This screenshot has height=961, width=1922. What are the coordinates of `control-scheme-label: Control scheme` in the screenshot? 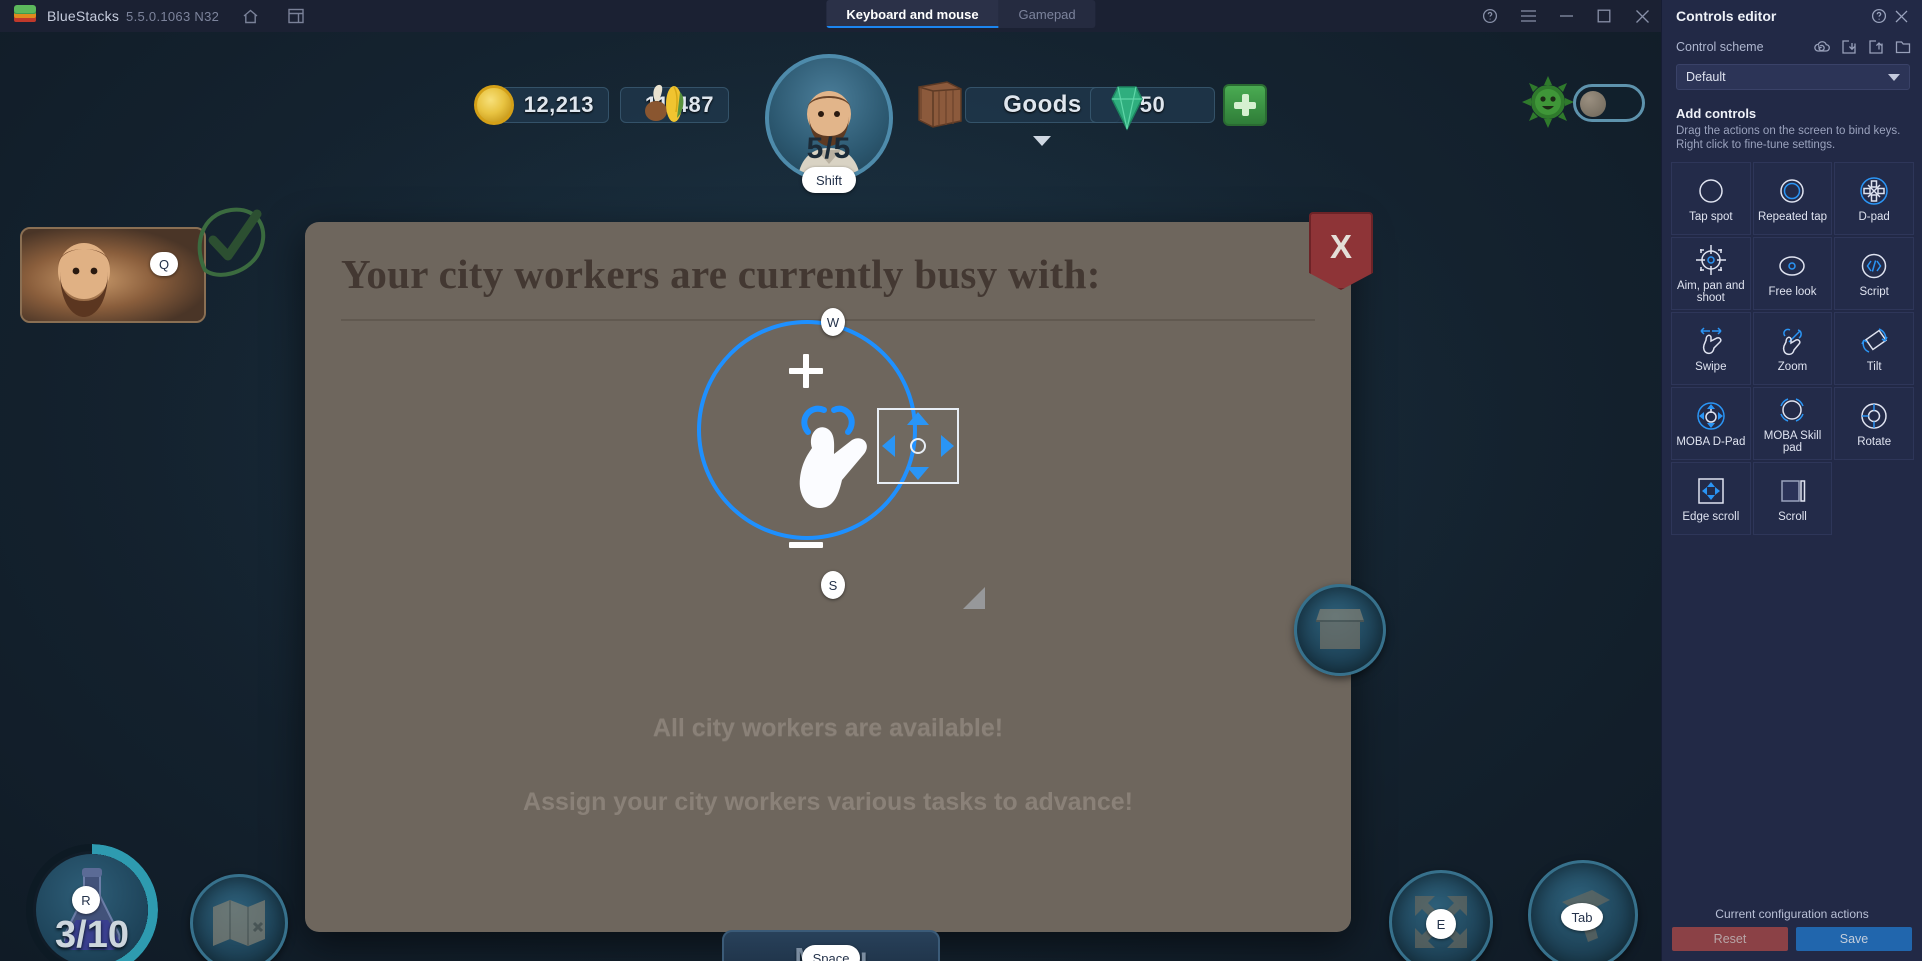 It's located at (1720, 47).